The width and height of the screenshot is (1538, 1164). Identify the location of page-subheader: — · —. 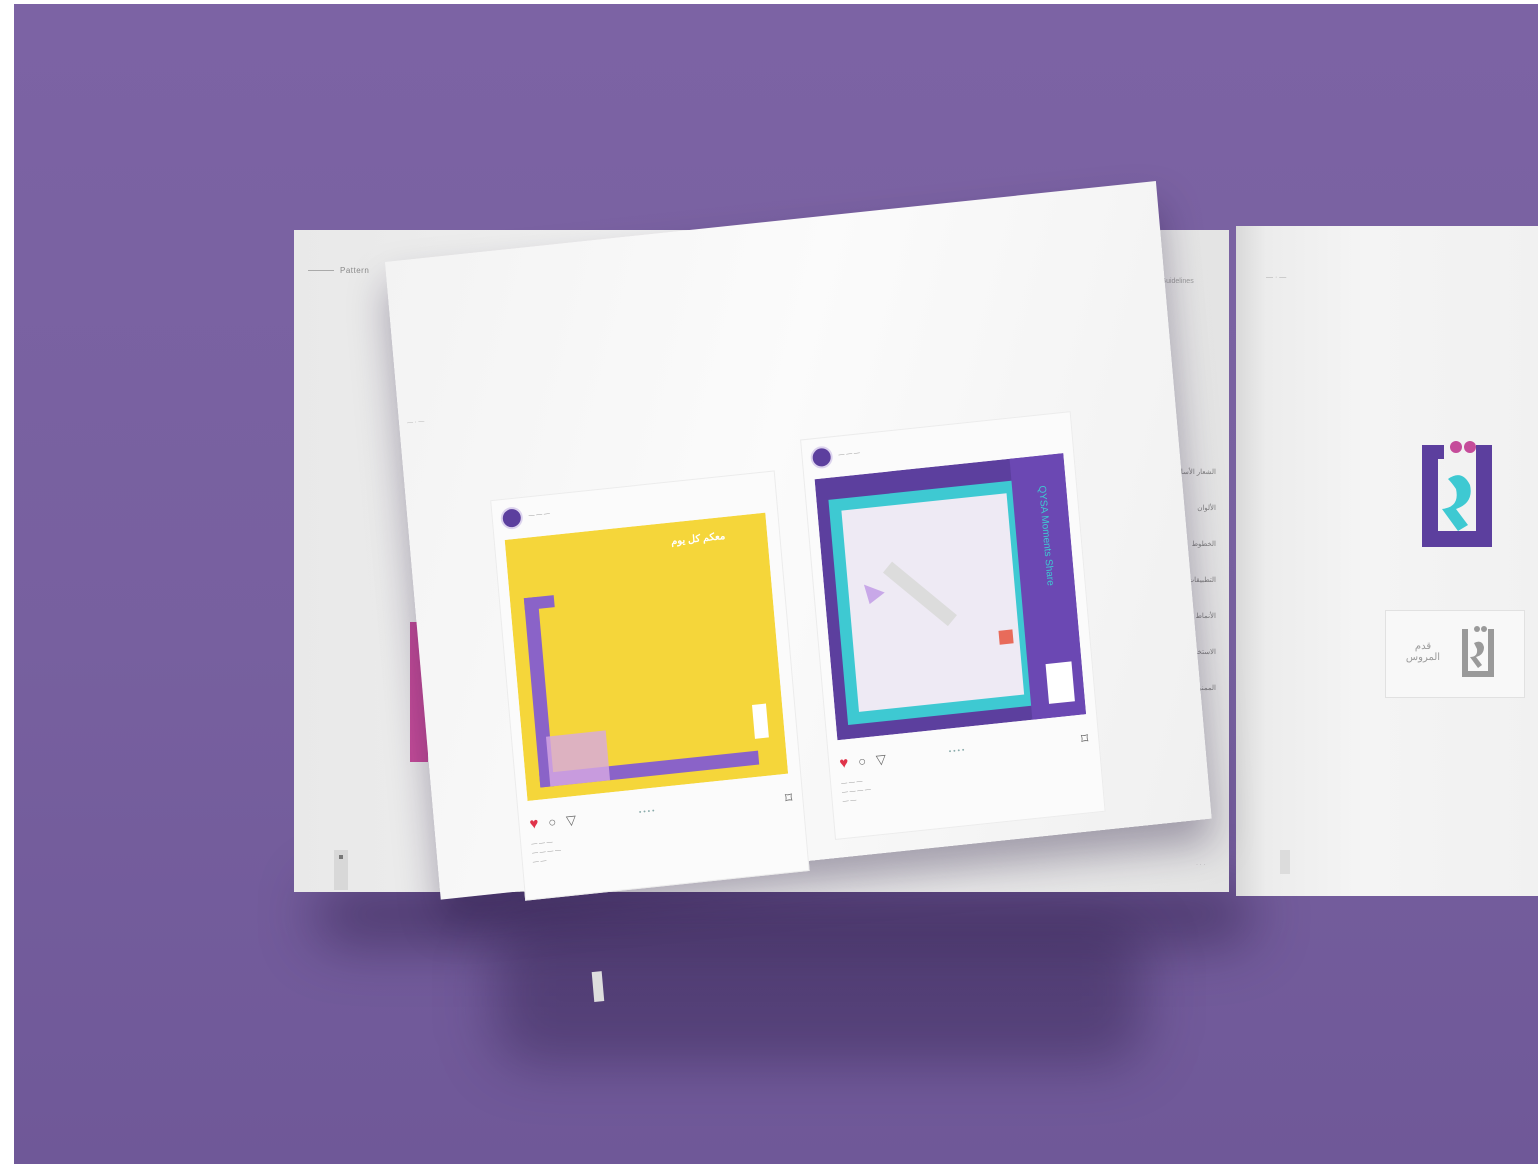
(415, 422).